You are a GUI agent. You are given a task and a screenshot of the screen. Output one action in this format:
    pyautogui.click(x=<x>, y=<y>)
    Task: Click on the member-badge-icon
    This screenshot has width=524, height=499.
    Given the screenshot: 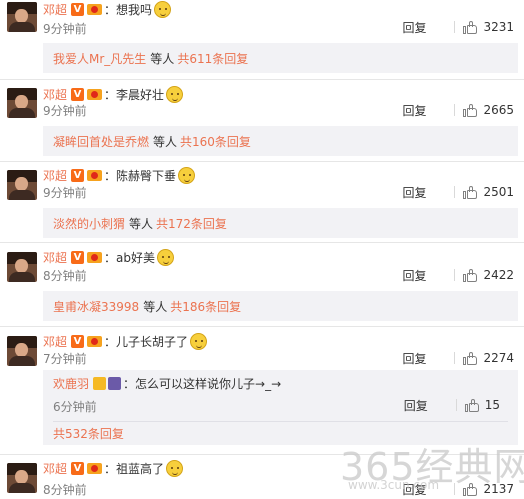 What is the action you would take?
    pyautogui.click(x=115, y=383)
    